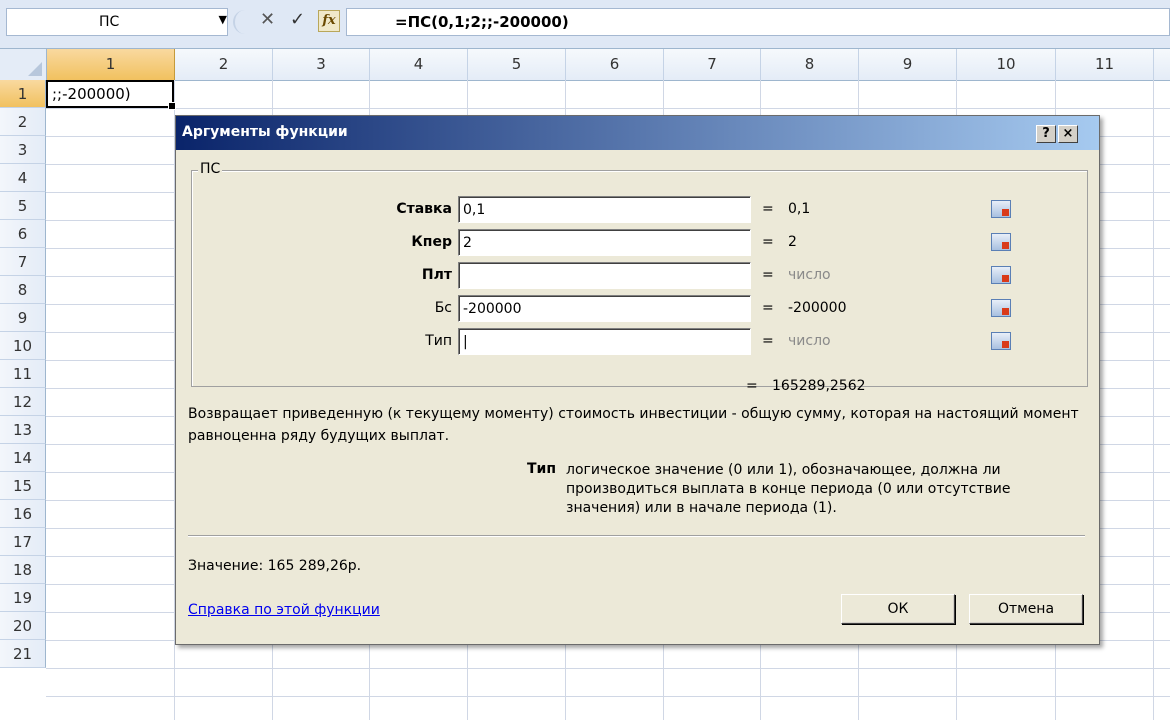 The image size is (1170, 720). What do you see at coordinates (240, 22) in the screenshot?
I see `formula-bar-separator` at bounding box center [240, 22].